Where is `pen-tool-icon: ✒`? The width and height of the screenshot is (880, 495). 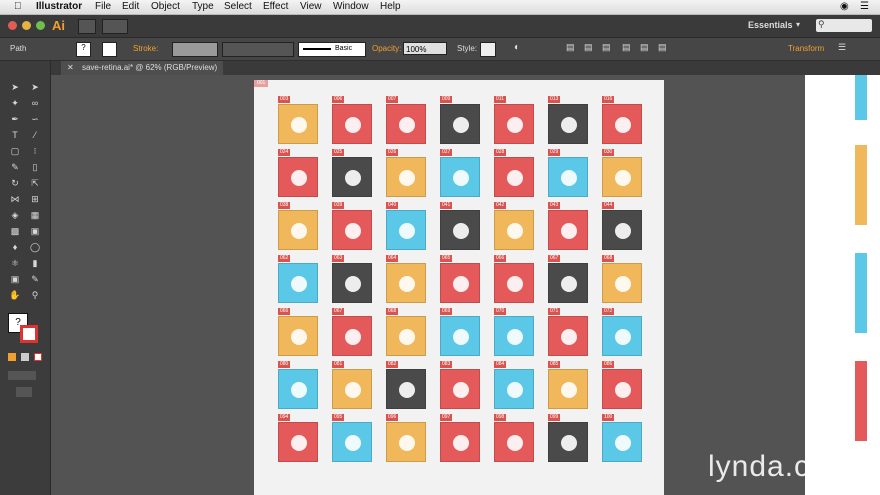
pen-tool-icon: ✒ is located at coordinates (15, 119).